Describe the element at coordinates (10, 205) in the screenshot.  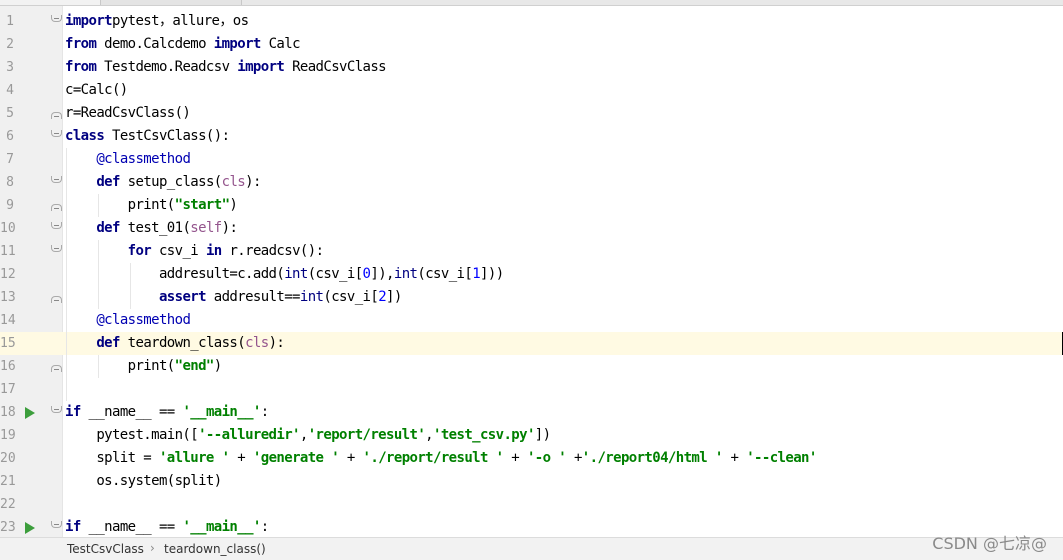
I see `line-number: 9` at that location.